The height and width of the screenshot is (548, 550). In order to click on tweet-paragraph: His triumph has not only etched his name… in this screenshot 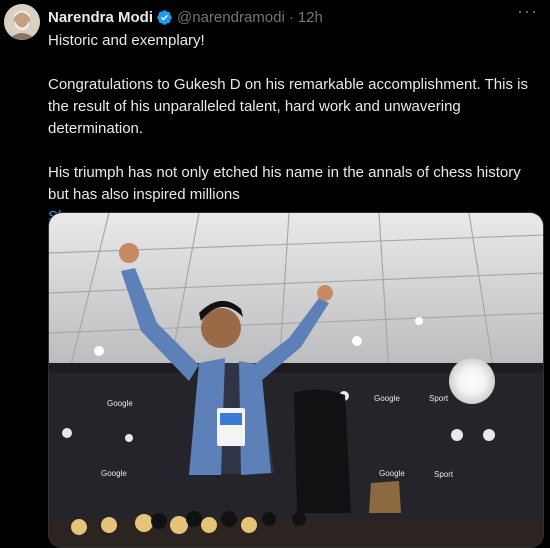, I will do `click(284, 183)`.